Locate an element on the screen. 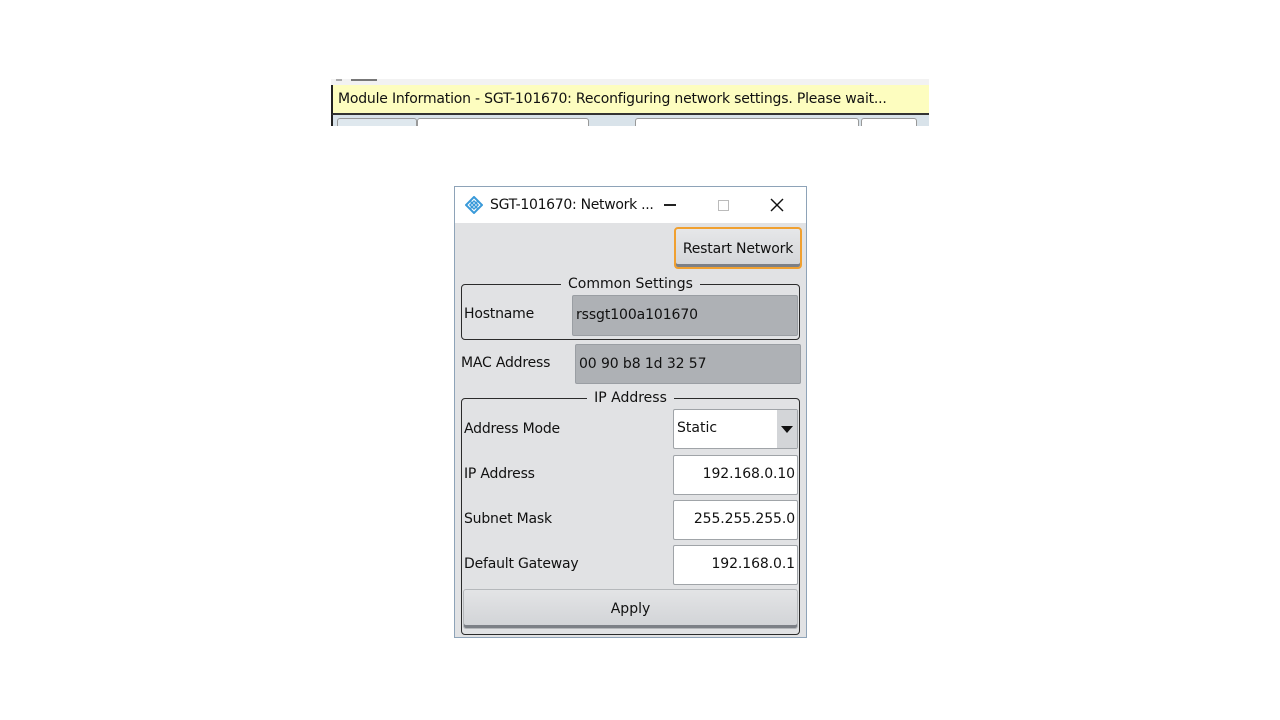 The image size is (1280, 720). maximize-button is located at coordinates (723, 205).